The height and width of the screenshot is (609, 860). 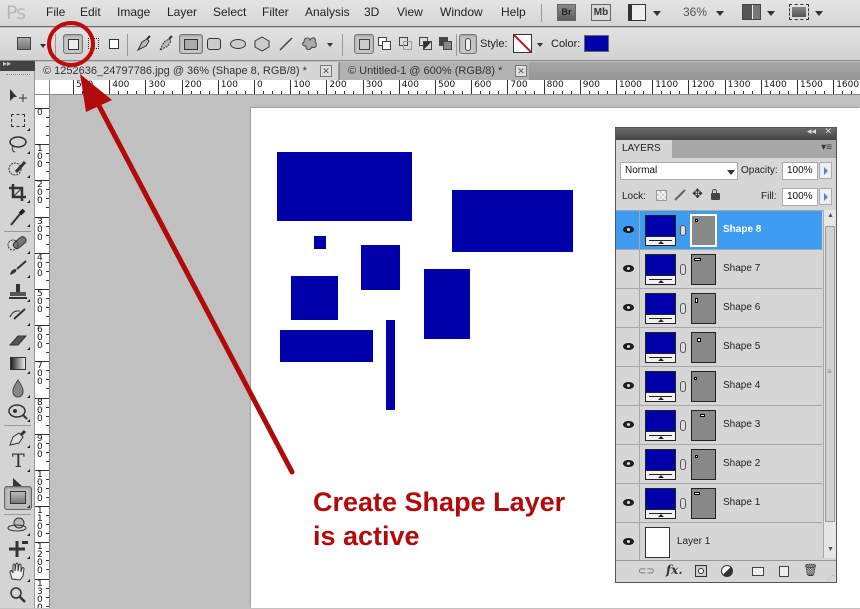 I want to click on move-tool, so click(x=18, y=96).